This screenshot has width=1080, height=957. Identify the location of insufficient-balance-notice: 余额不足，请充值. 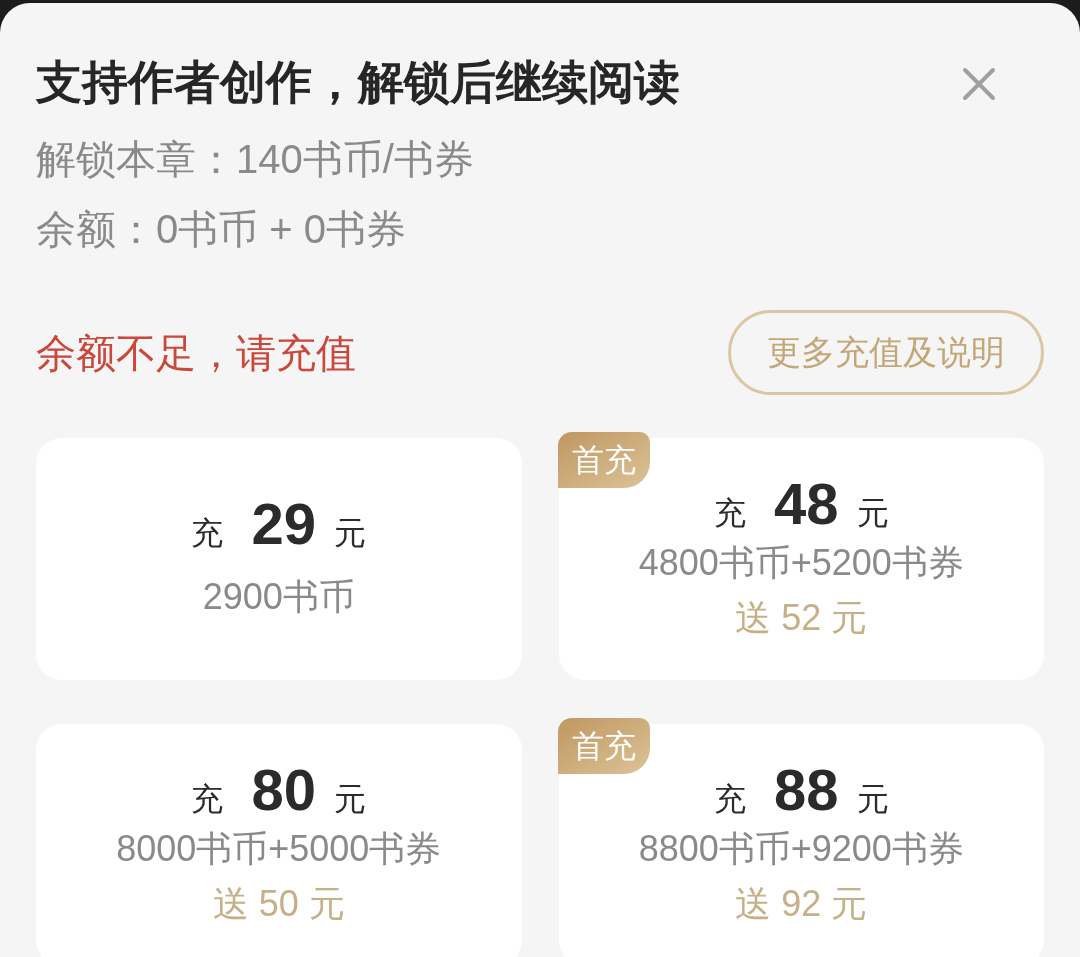
(196, 353).